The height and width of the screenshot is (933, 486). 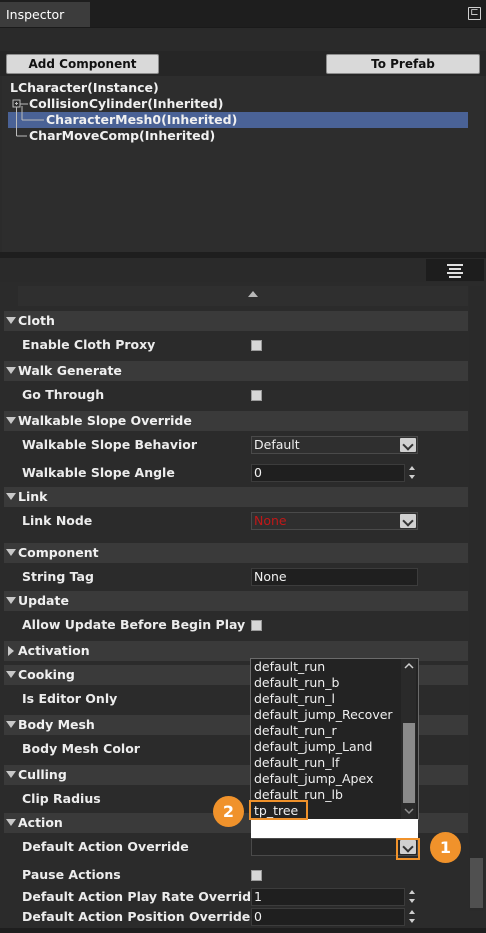 What do you see at coordinates (270, 520) in the screenshot?
I see `combo-value: None` at bounding box center [270, 520].